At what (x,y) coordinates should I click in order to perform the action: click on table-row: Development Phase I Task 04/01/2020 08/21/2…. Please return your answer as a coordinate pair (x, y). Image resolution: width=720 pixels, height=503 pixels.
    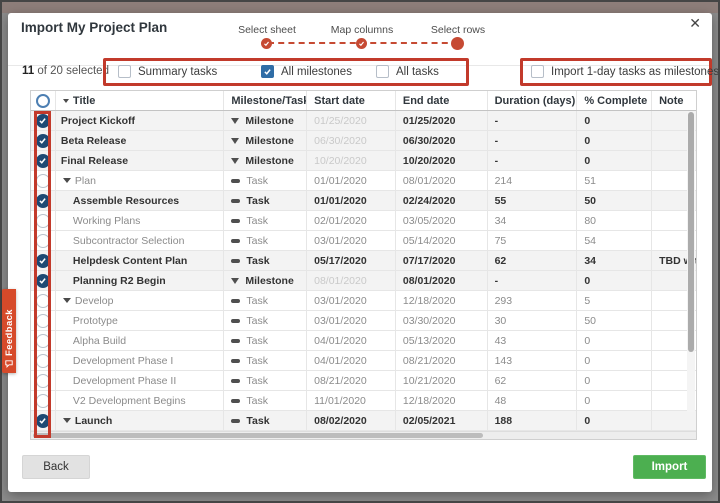
    Looking at the image, I should click on (363, 361).